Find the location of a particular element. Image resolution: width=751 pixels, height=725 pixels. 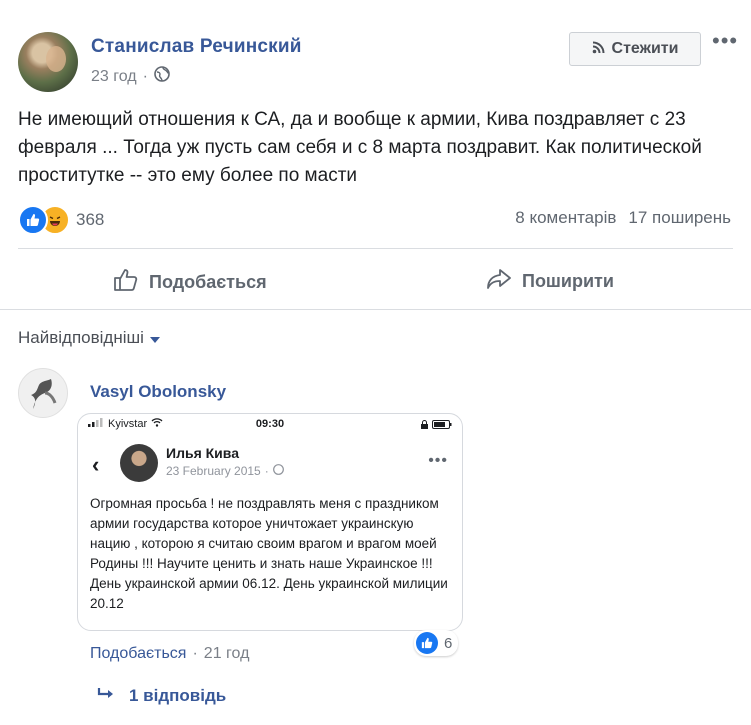

share-button: Поширити is located at coordinates (550, 281).